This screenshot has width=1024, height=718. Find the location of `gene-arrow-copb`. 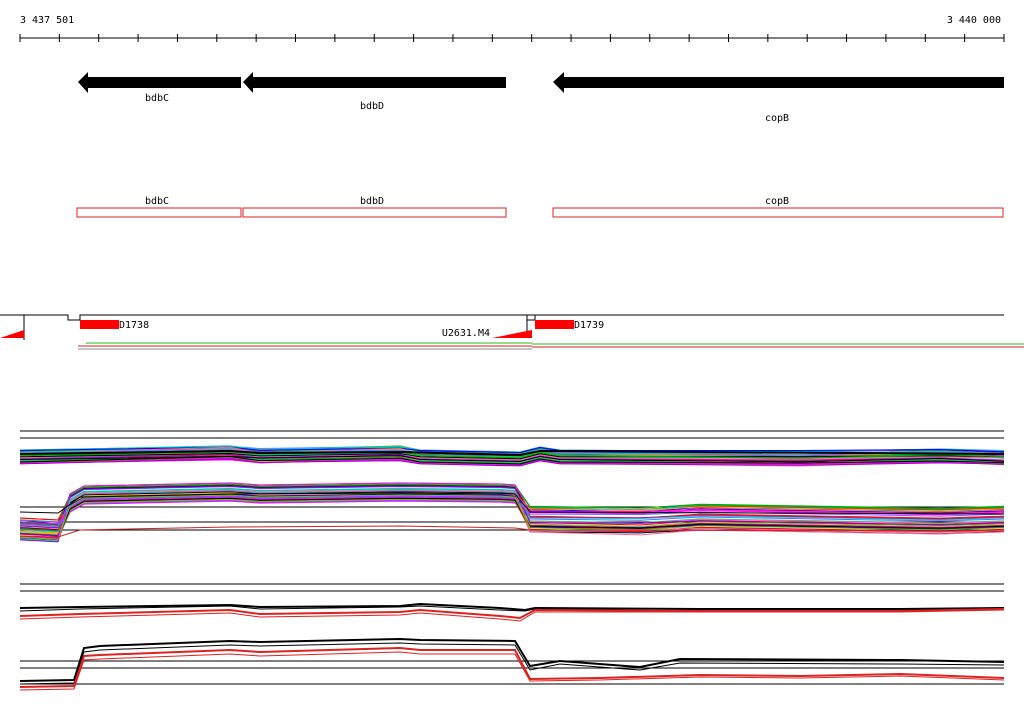

gene-arrow-copb is located at coordinates (778, 82).